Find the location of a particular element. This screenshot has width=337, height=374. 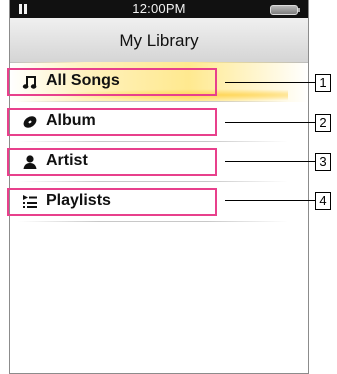

clock: 12:00PM is located at coordinates (159, 8).